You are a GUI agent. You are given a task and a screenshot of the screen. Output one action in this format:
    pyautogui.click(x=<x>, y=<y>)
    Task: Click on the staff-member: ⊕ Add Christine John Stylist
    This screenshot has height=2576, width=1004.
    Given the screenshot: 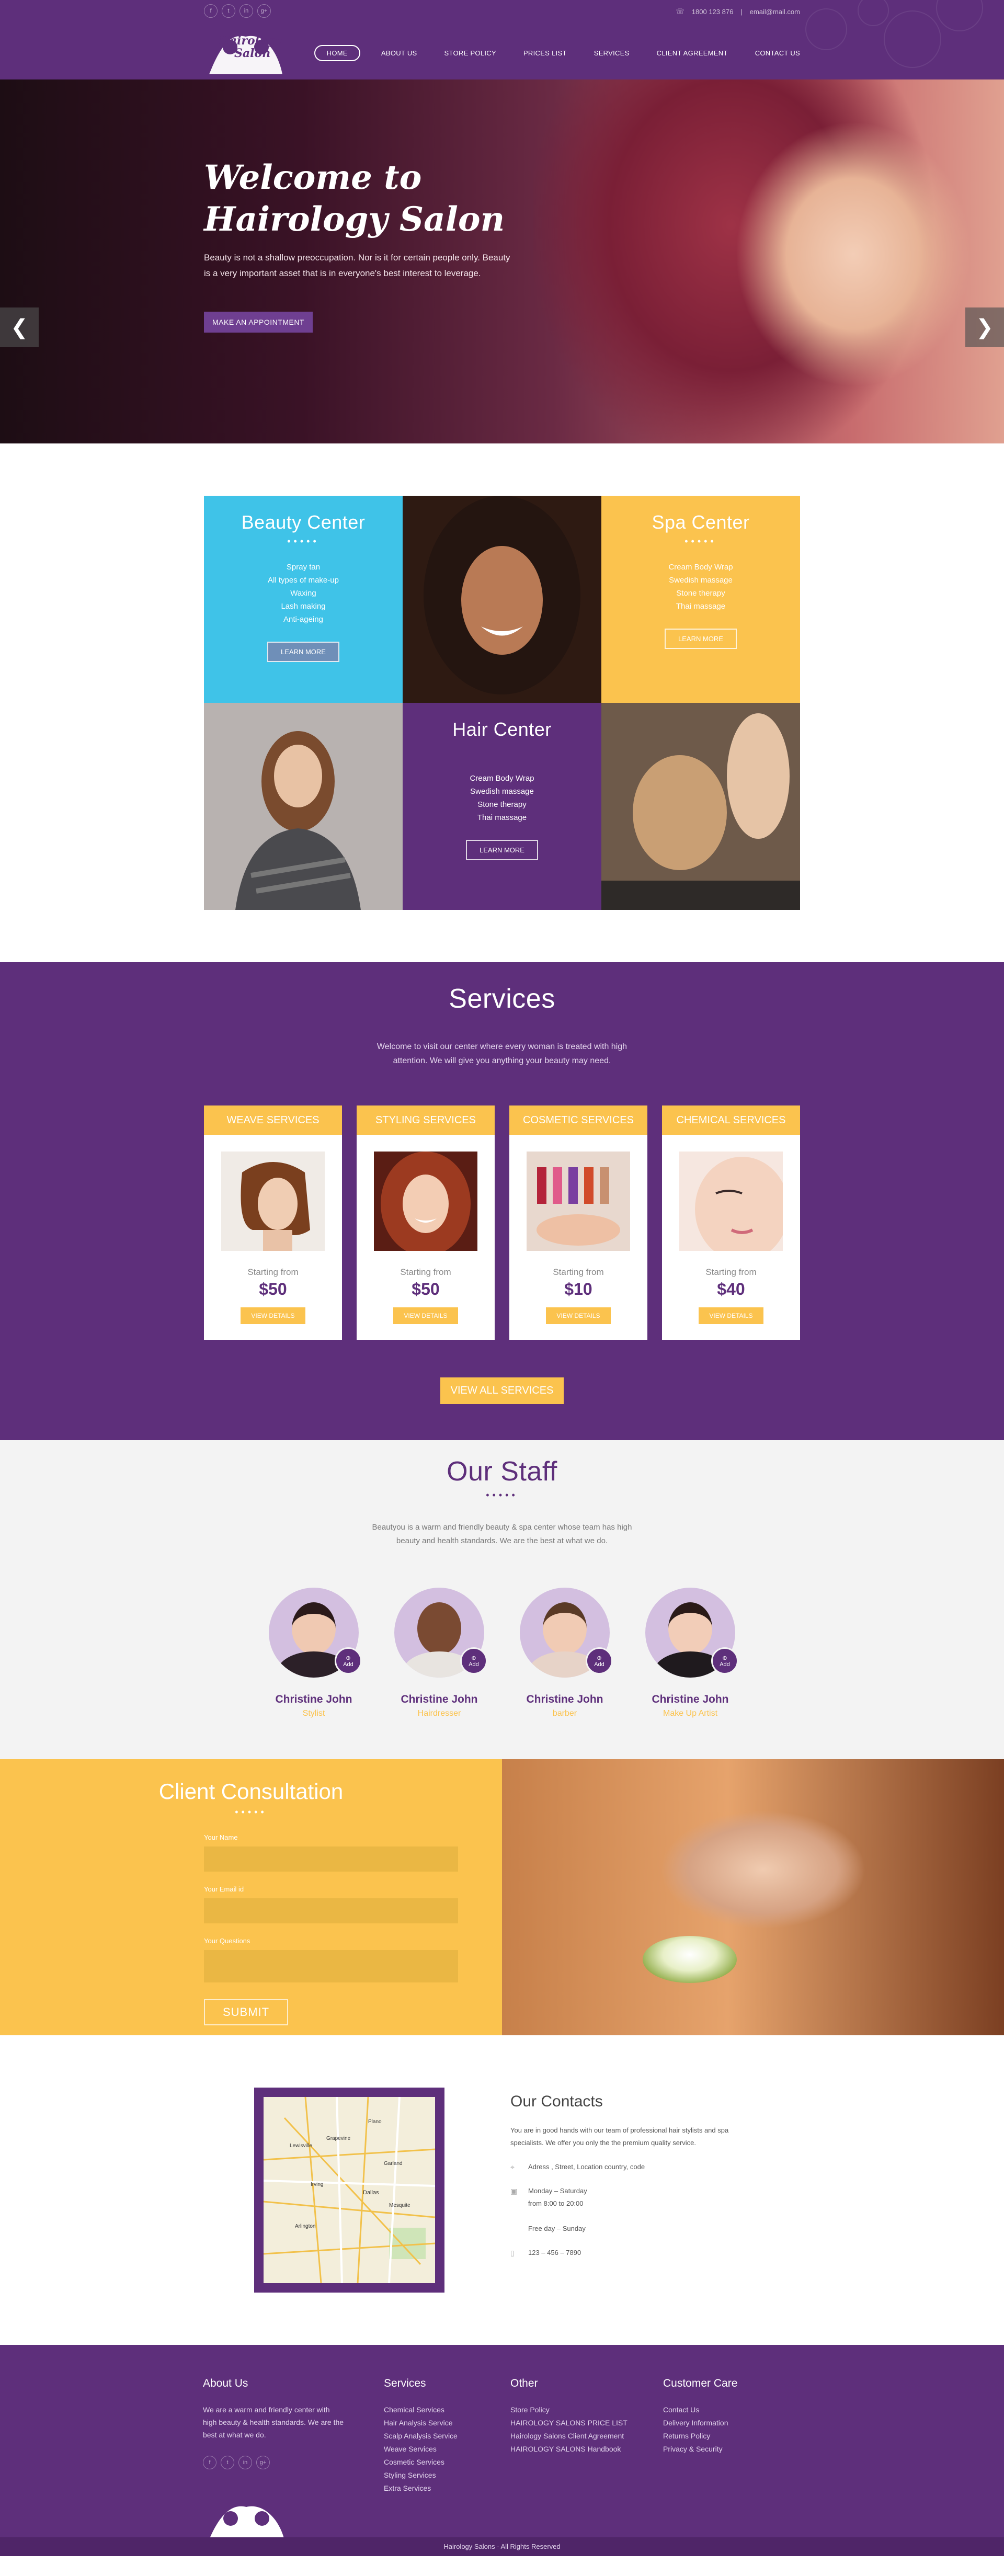 What is the action you would take?
    pyautogui.click(x=314, y=1653)
    